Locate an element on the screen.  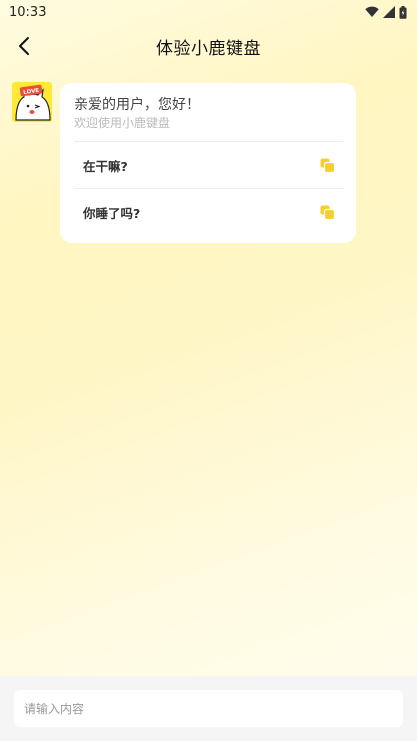
title-bar: 体验小鹿键盘 is located at coordinates (208, 46).